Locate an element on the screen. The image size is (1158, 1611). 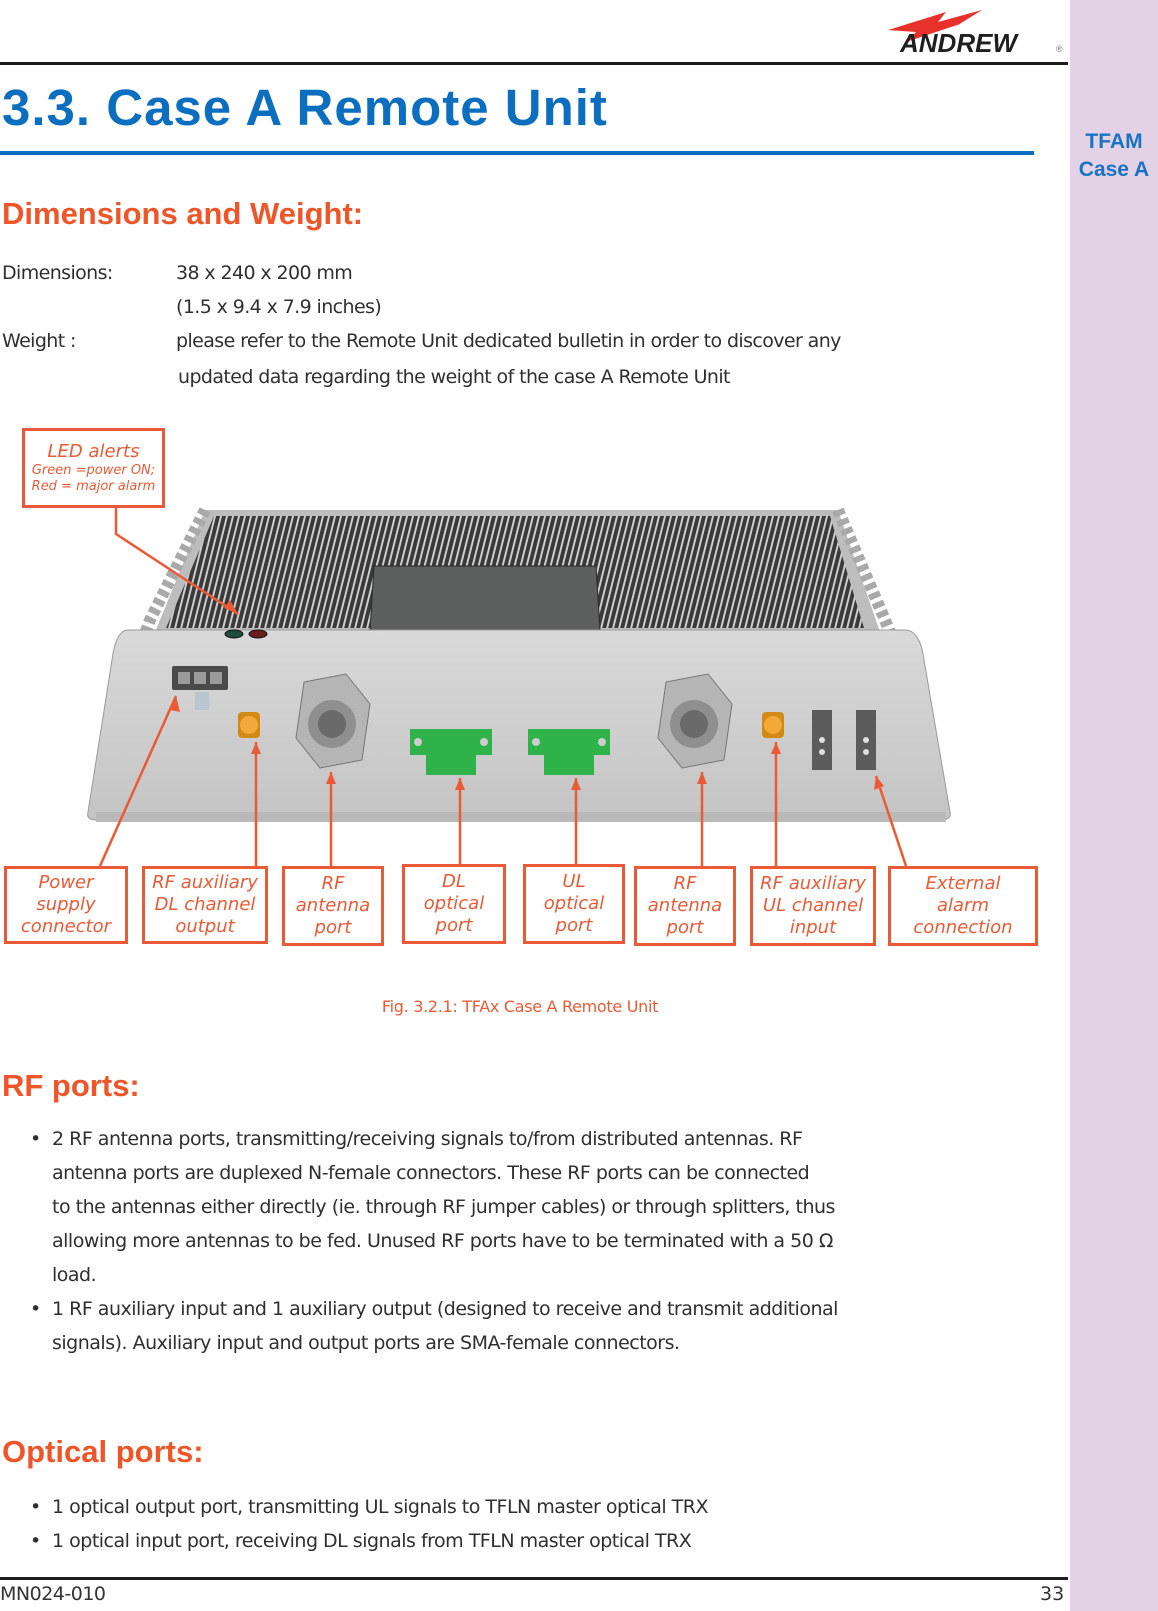
footer-rule is located at coordinates (534, 1578).